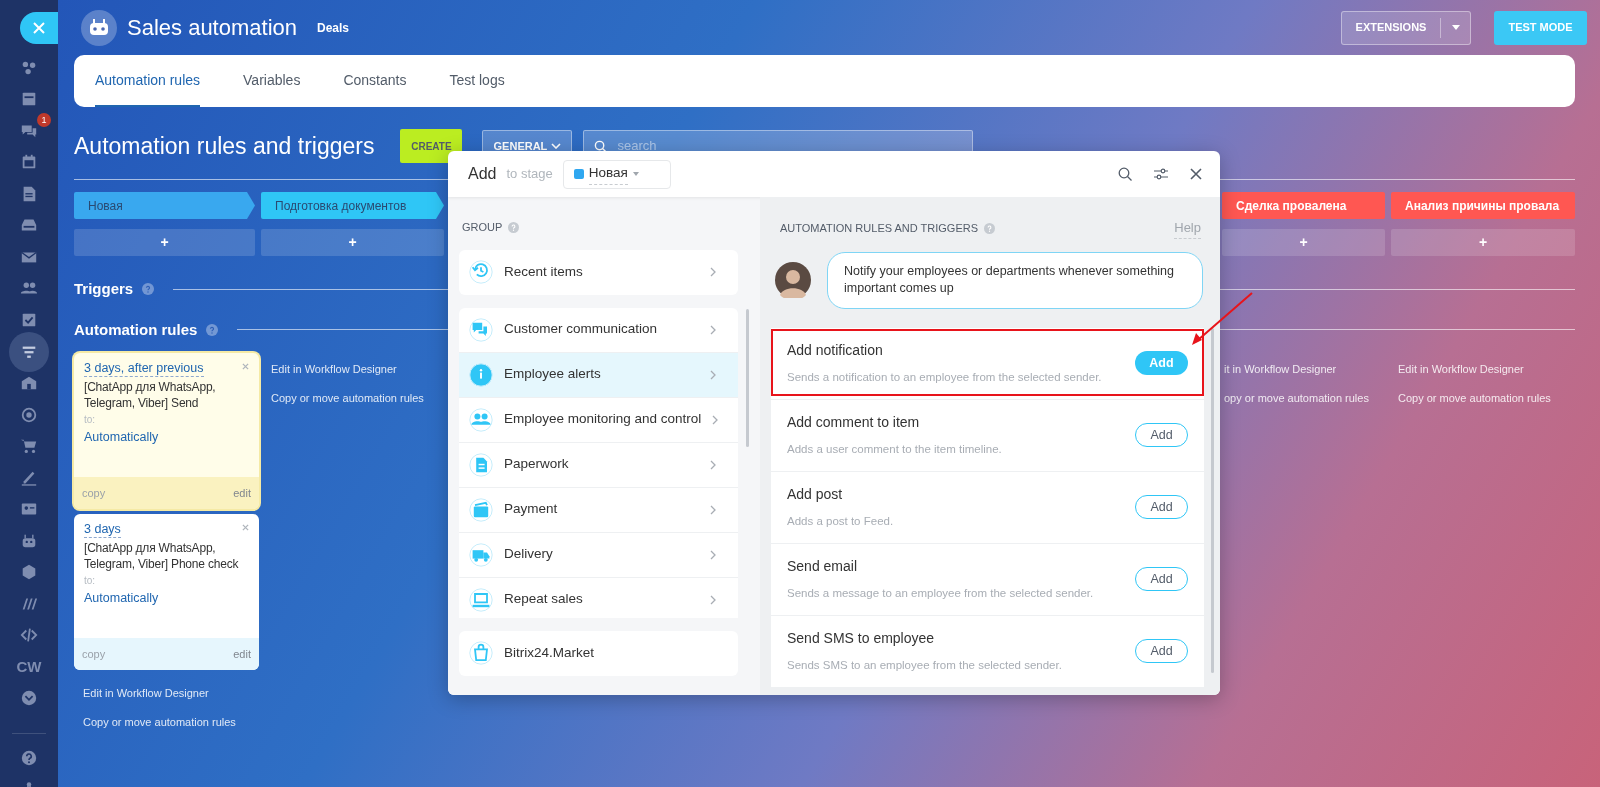 This screenshot has width=1600, height=787. Describe the element at coordinates (598, 330) in the screenshot. I see `group-item: Customer communication` at that location.